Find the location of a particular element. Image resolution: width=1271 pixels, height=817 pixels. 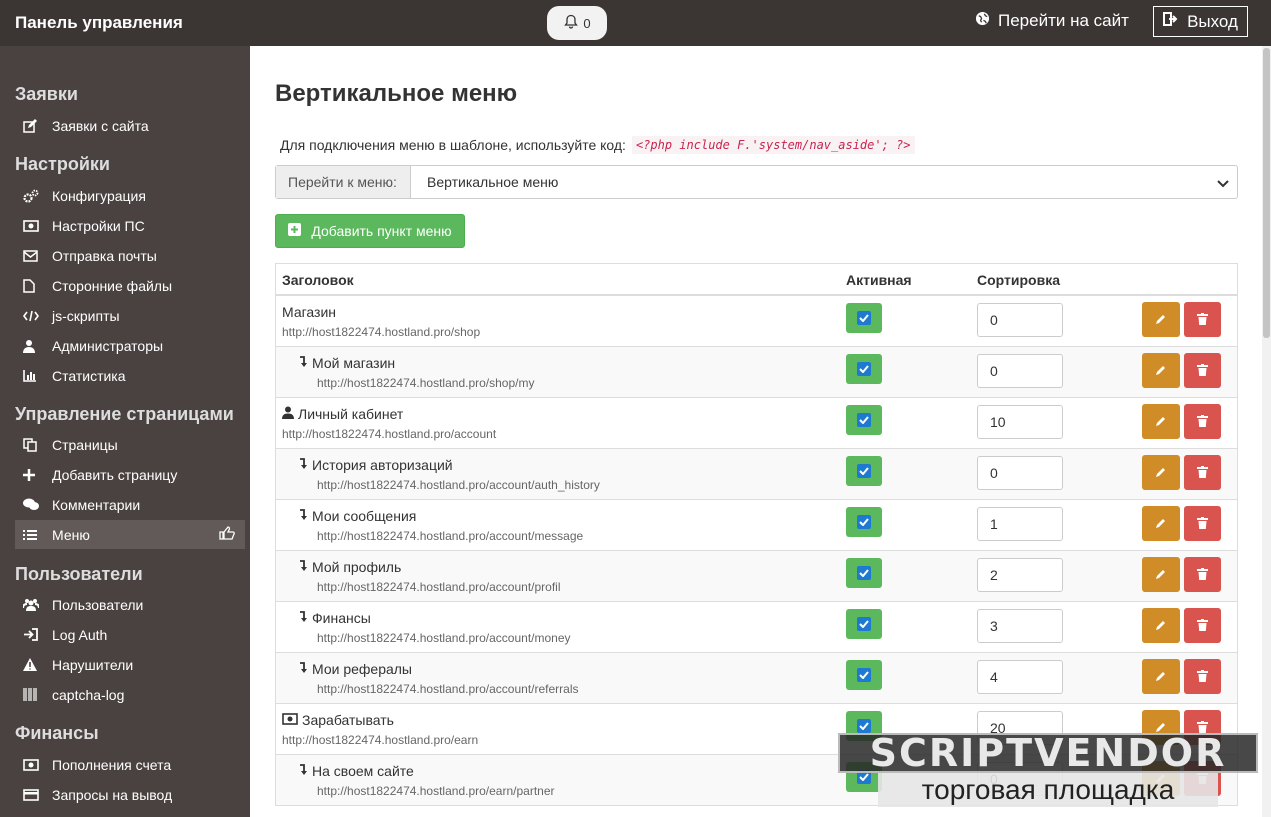

sidebar-item-log-auth: Log Auth is located at coordinates (130, 634).